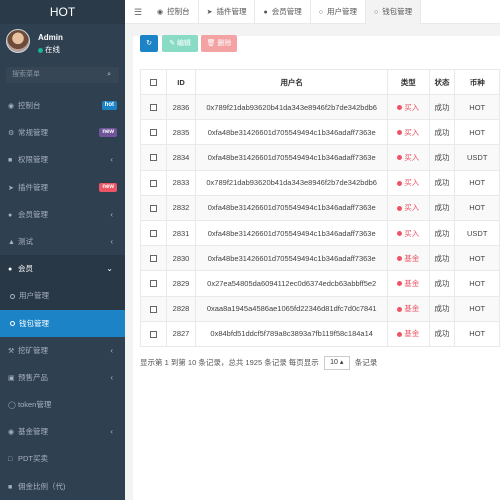 This screenshot has height=500, width=500. I want to click on user-panel: Admin 在线, so click(62, 44).